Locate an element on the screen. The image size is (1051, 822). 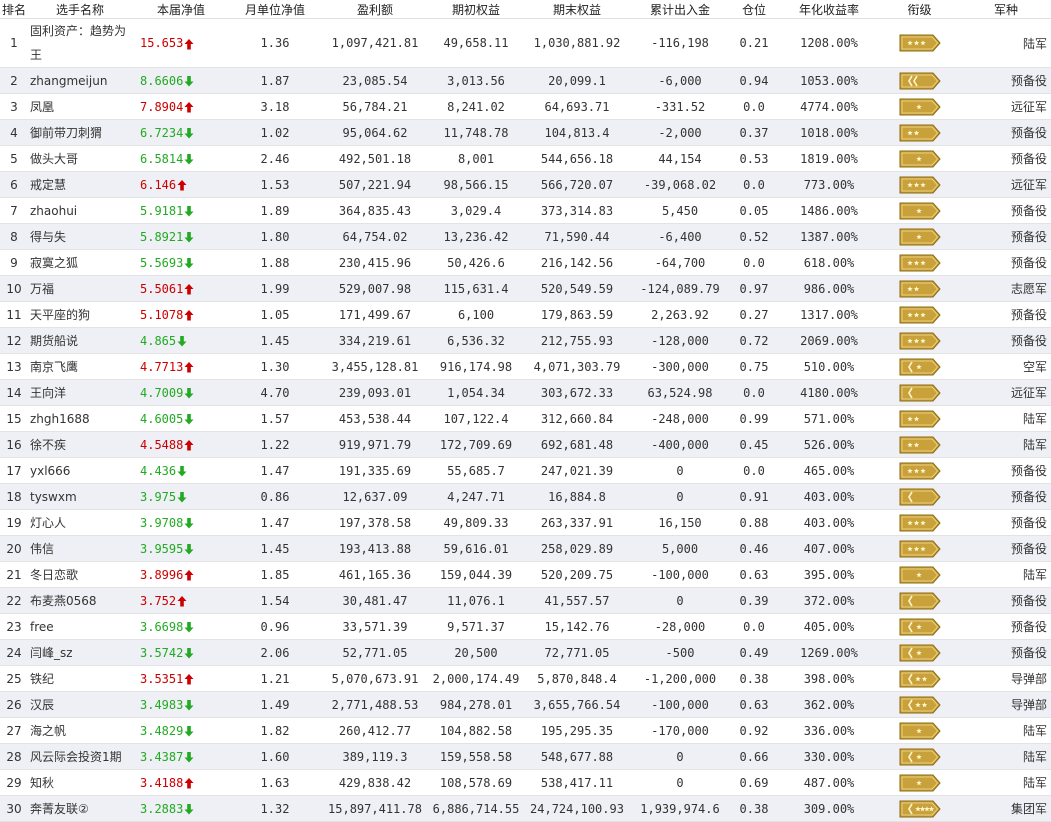
rank-cell: 29 is located at coordinates (14, 782).